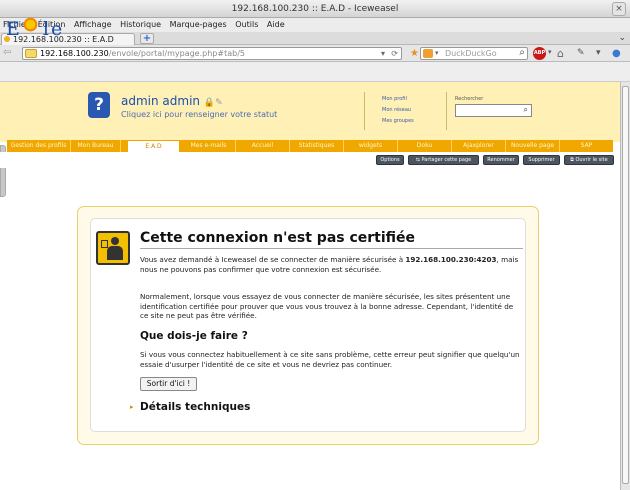  I want to click on url-domain: 192.168.100.230, so click(74, 53).